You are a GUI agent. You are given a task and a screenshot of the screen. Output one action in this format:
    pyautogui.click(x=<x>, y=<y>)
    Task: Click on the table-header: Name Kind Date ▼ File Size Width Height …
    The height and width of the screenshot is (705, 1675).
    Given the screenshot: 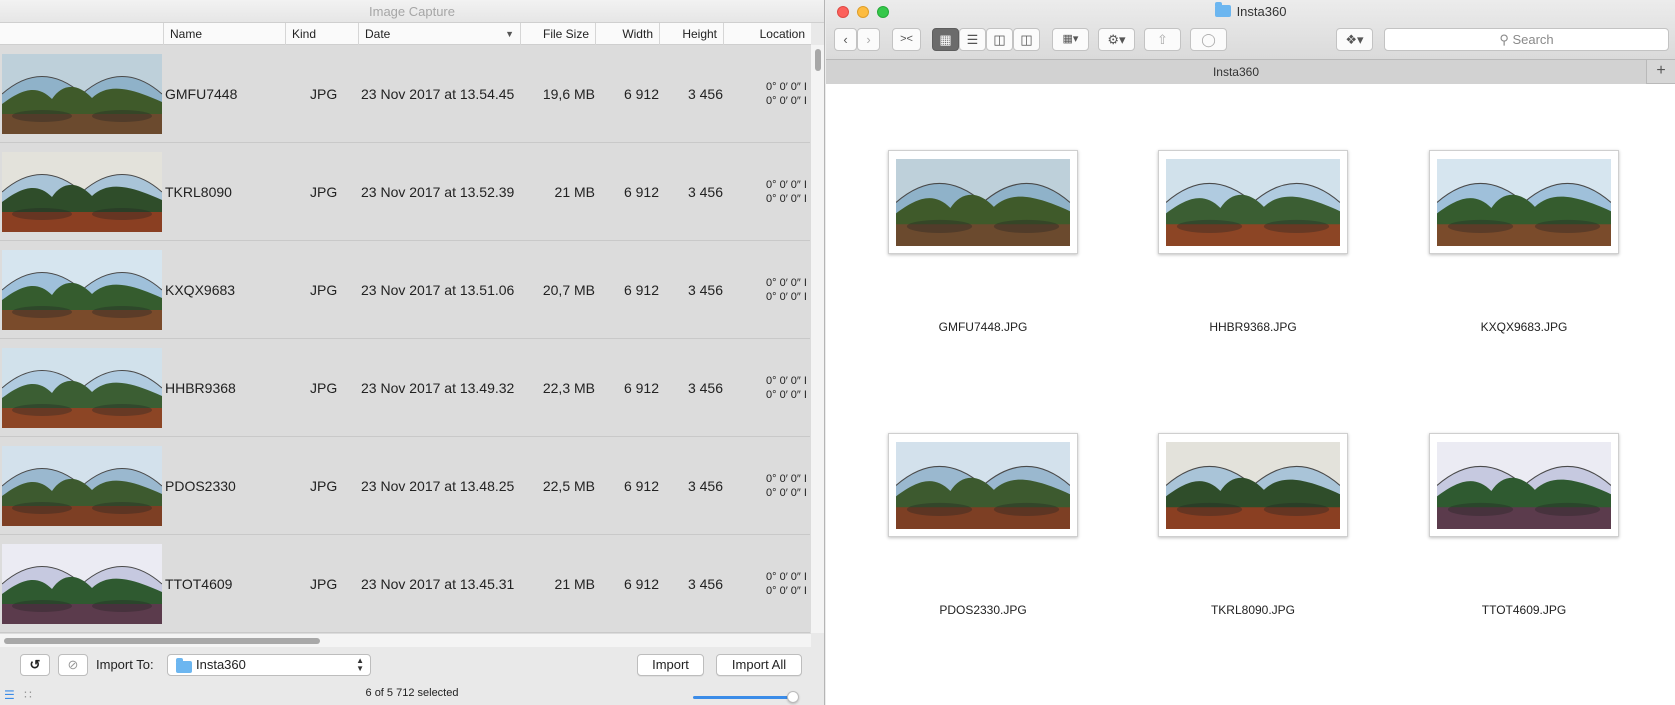 What is the action you would take?
    pyautogui.click(x=405, y=34)
    